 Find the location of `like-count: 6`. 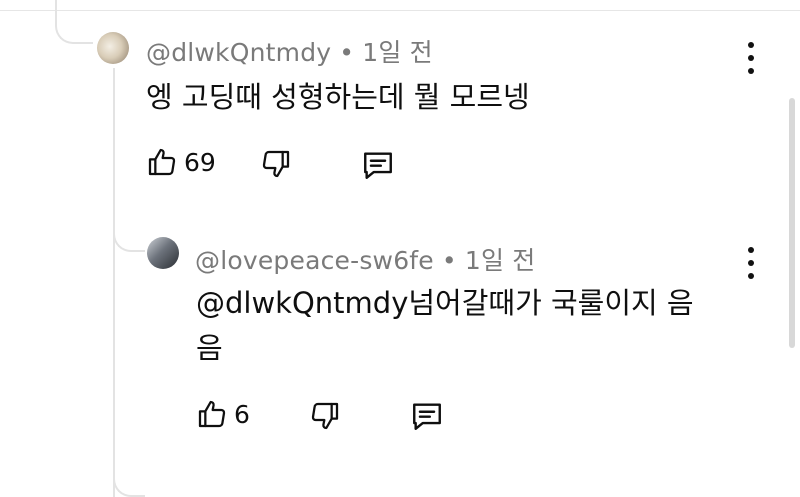

like-count: 6 is located at coordinates (242, 414).